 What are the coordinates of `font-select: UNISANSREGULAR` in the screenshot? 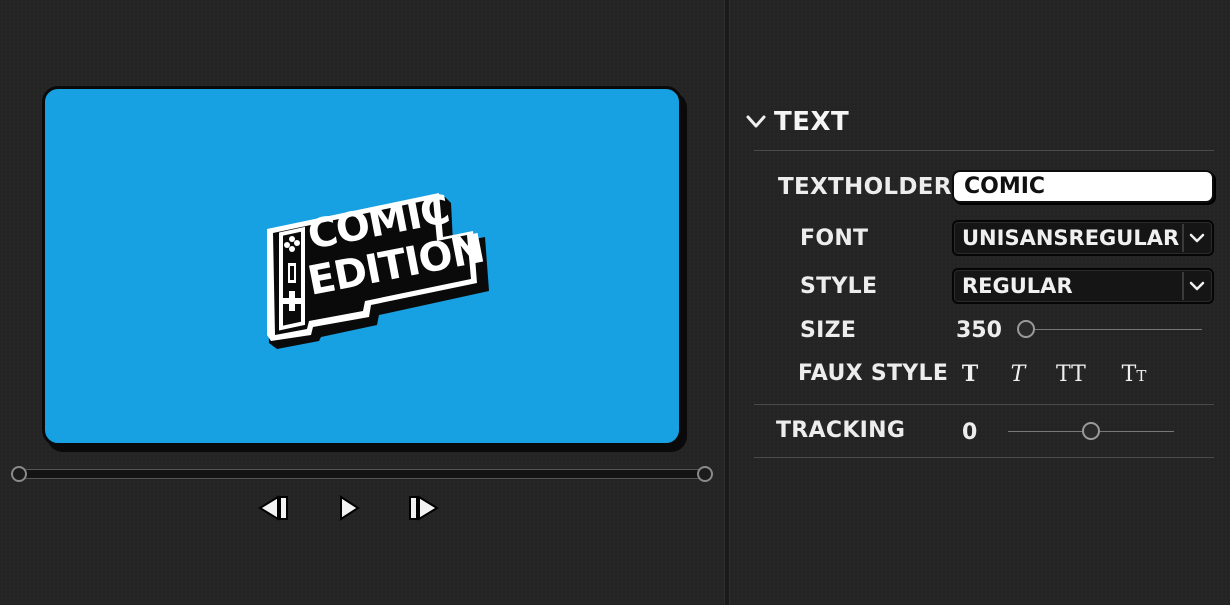 It's located at (1083, 238).